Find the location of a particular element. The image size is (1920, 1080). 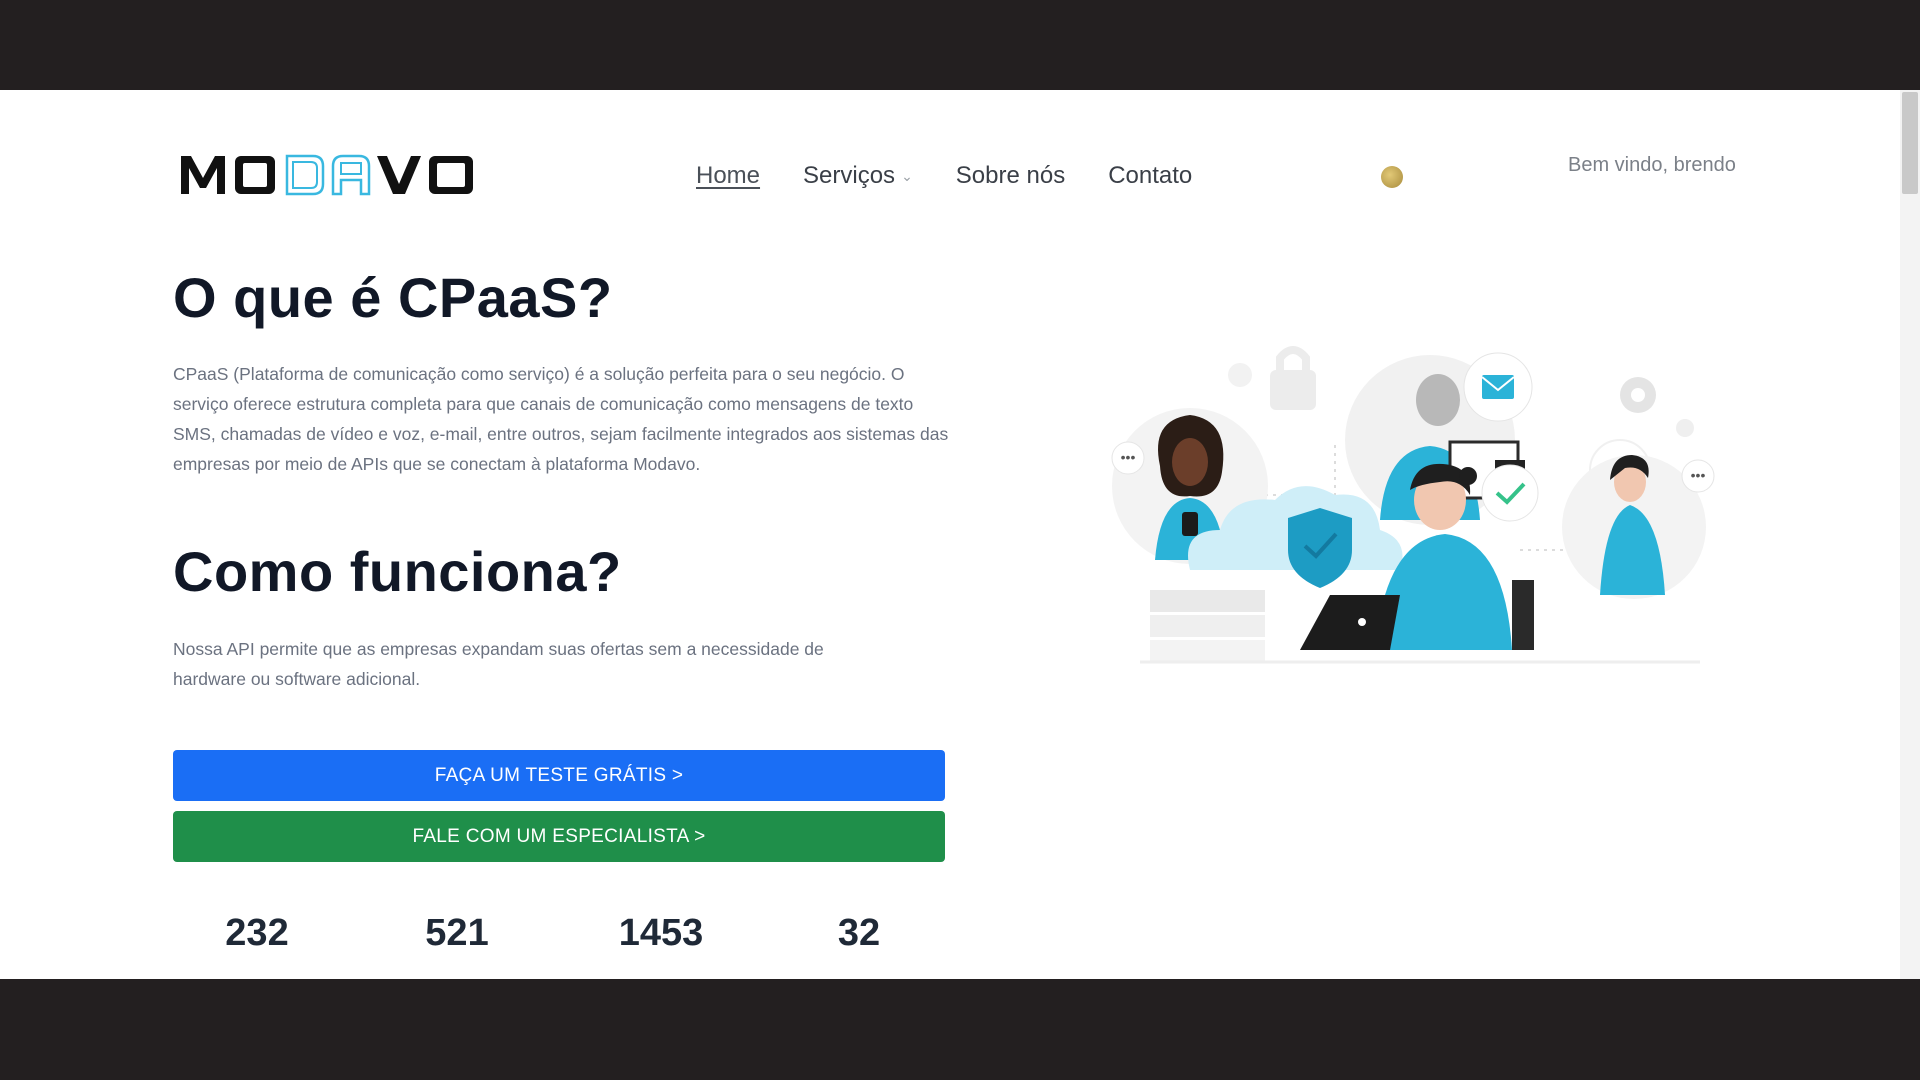

communication-illustration: ••• ••• is located at coordinates (1413, 505).